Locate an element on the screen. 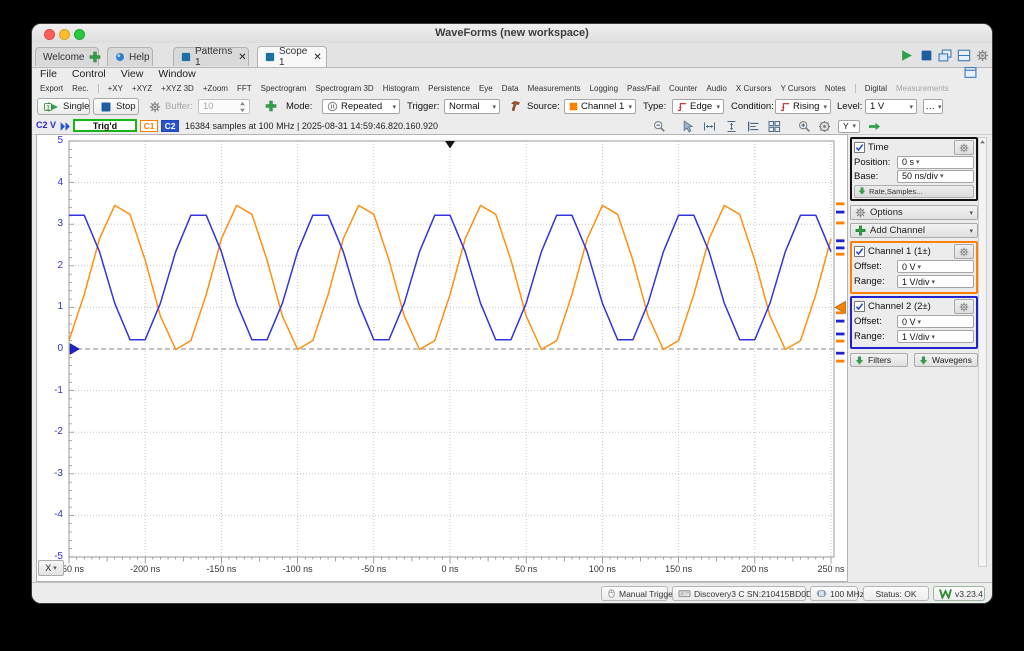 The height and width of the screenshot is (651, 1024). view-item--xyz-3d: +XYZ 3D is located at coordinates (177, 88).